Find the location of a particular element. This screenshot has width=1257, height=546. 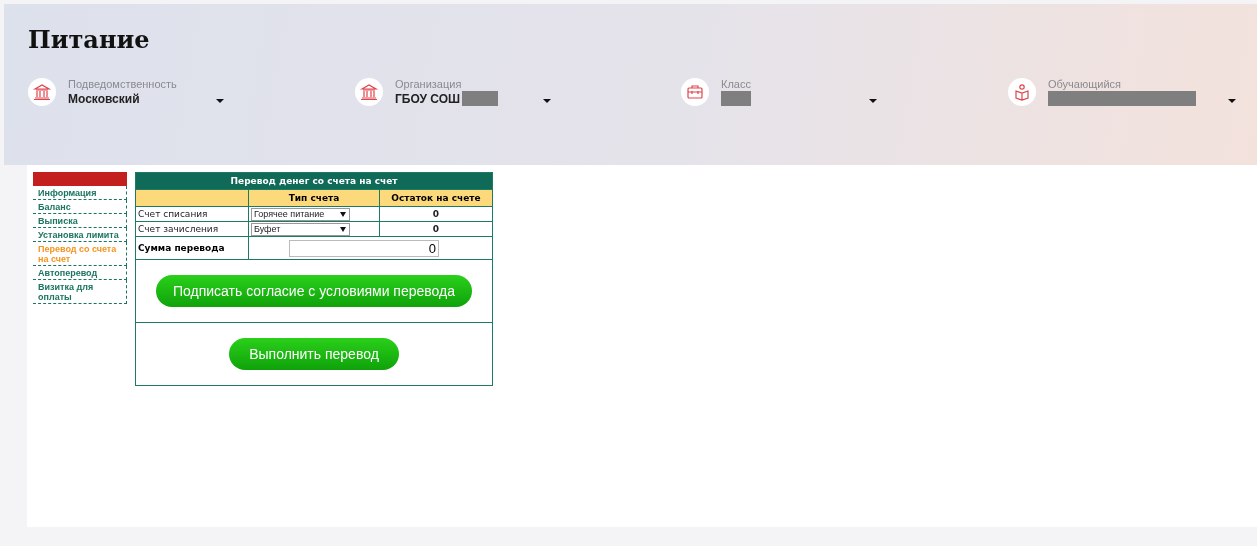

reader-icon is located at coordinates (1022, 92).